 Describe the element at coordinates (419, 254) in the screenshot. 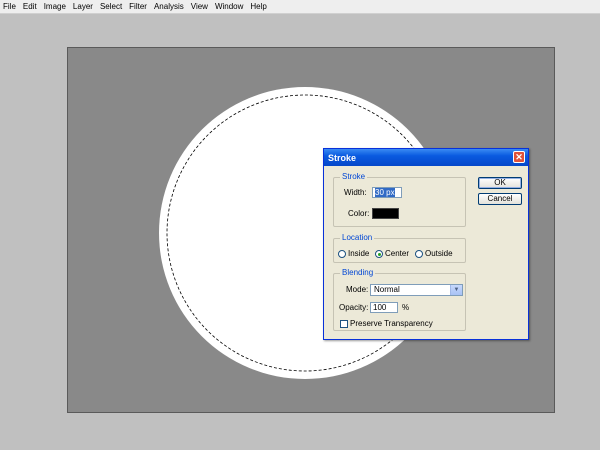

I see `radio-outside` at that location.